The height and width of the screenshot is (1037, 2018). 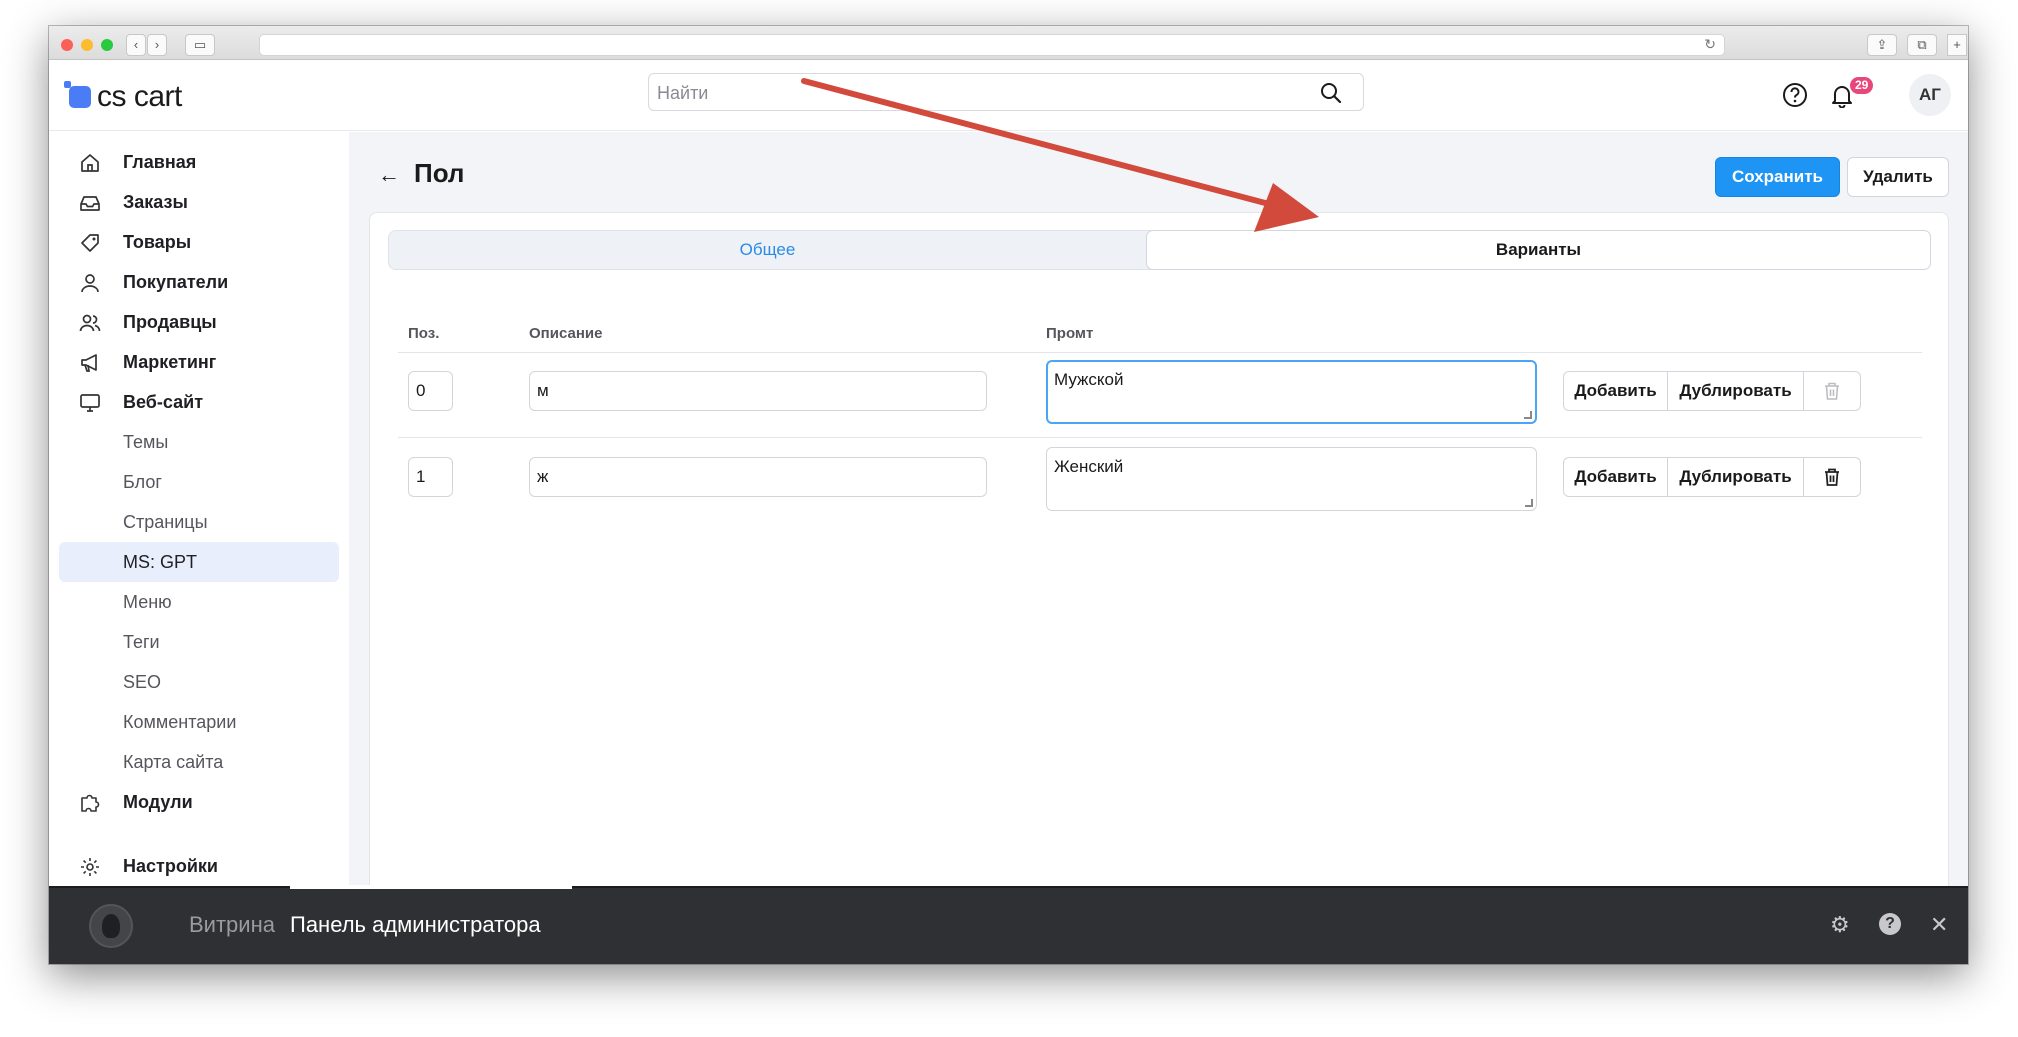 I want to click on forward-nav-icon: ›, so click(x=157, y=45).